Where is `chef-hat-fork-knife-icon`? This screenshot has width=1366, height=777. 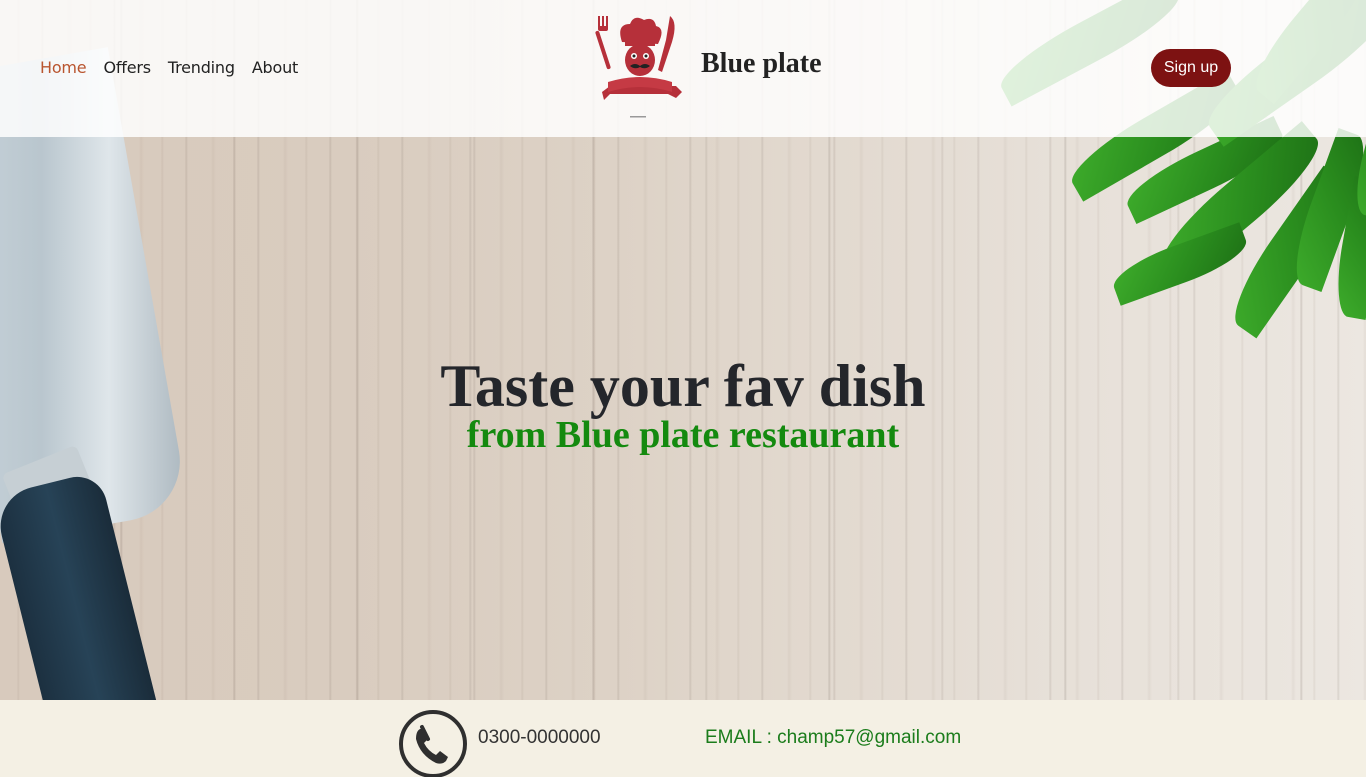
chef-hat-fork-knife-icon is located at coordinates (638, 67).